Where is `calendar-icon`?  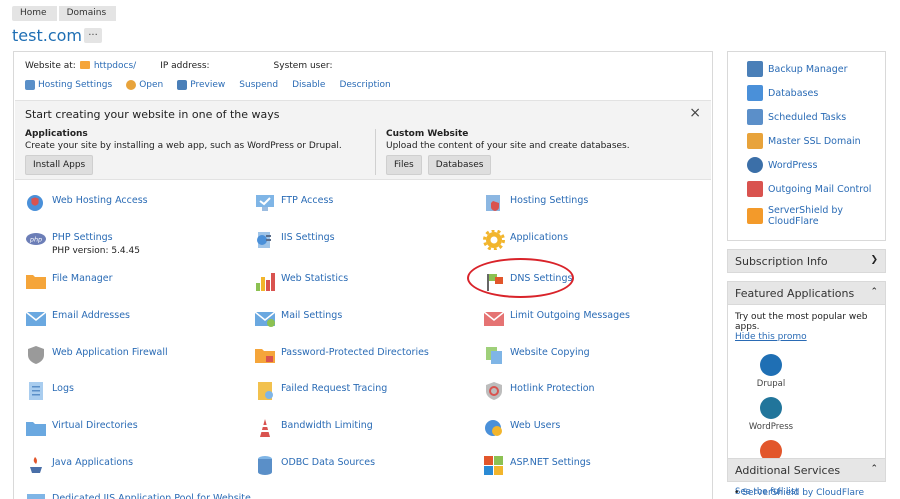 calendar-icon is located at coordinates (755, 117).